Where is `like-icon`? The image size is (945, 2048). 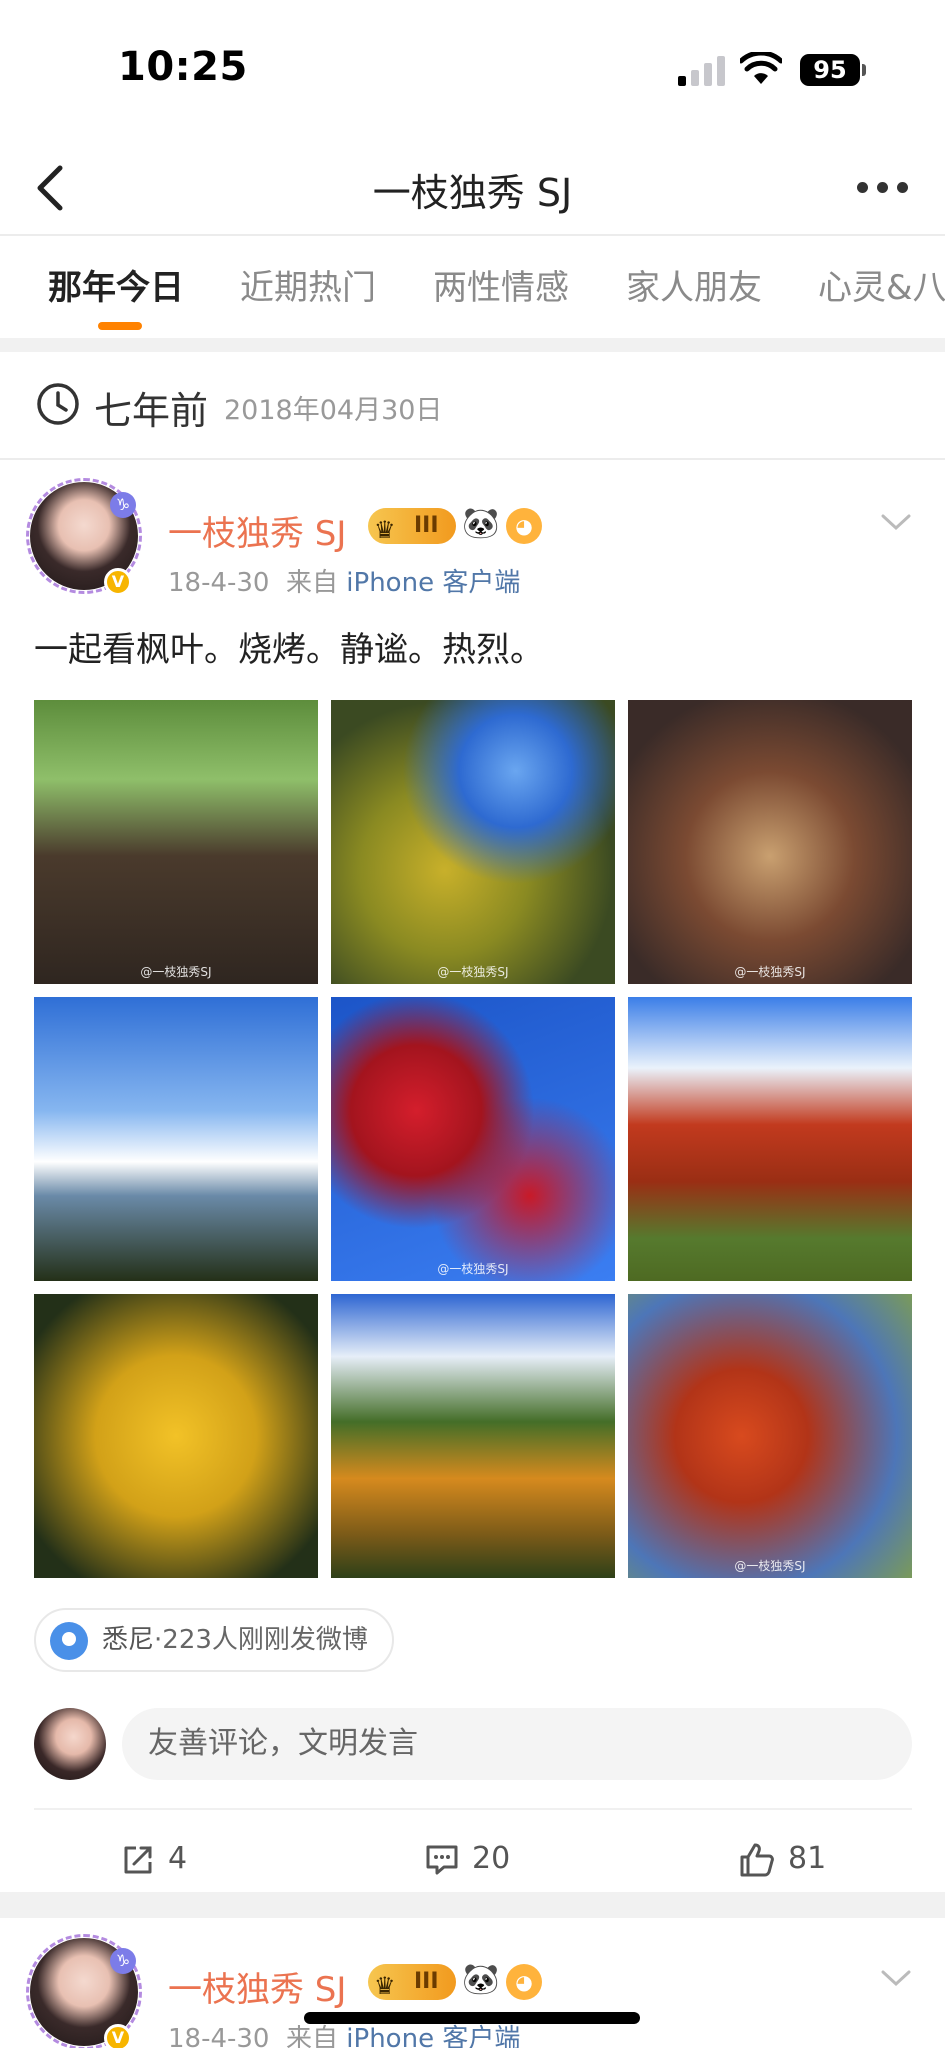 like-icon is located at coordinates (757, 1859).